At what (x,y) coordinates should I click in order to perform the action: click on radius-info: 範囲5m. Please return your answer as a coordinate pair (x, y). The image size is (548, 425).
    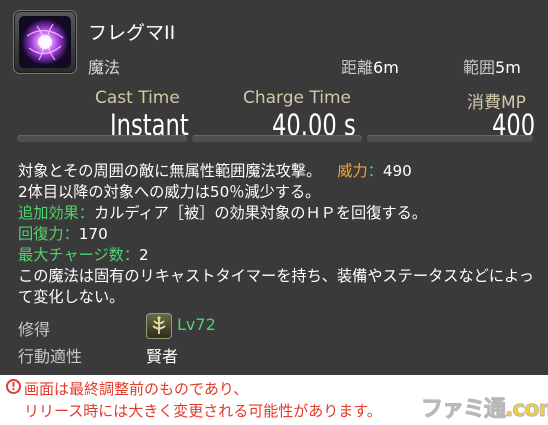
    Looking at the image, I should click on (492, 66).